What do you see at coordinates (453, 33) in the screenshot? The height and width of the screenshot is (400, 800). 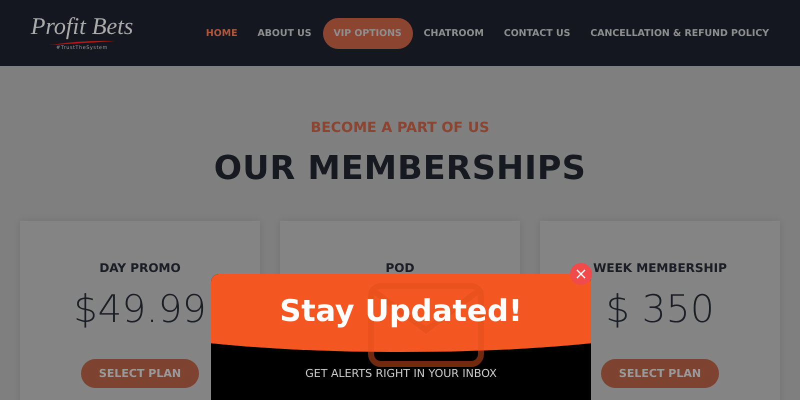 I see `nav-link: CHATROOM` at bounding box center [453, 33].